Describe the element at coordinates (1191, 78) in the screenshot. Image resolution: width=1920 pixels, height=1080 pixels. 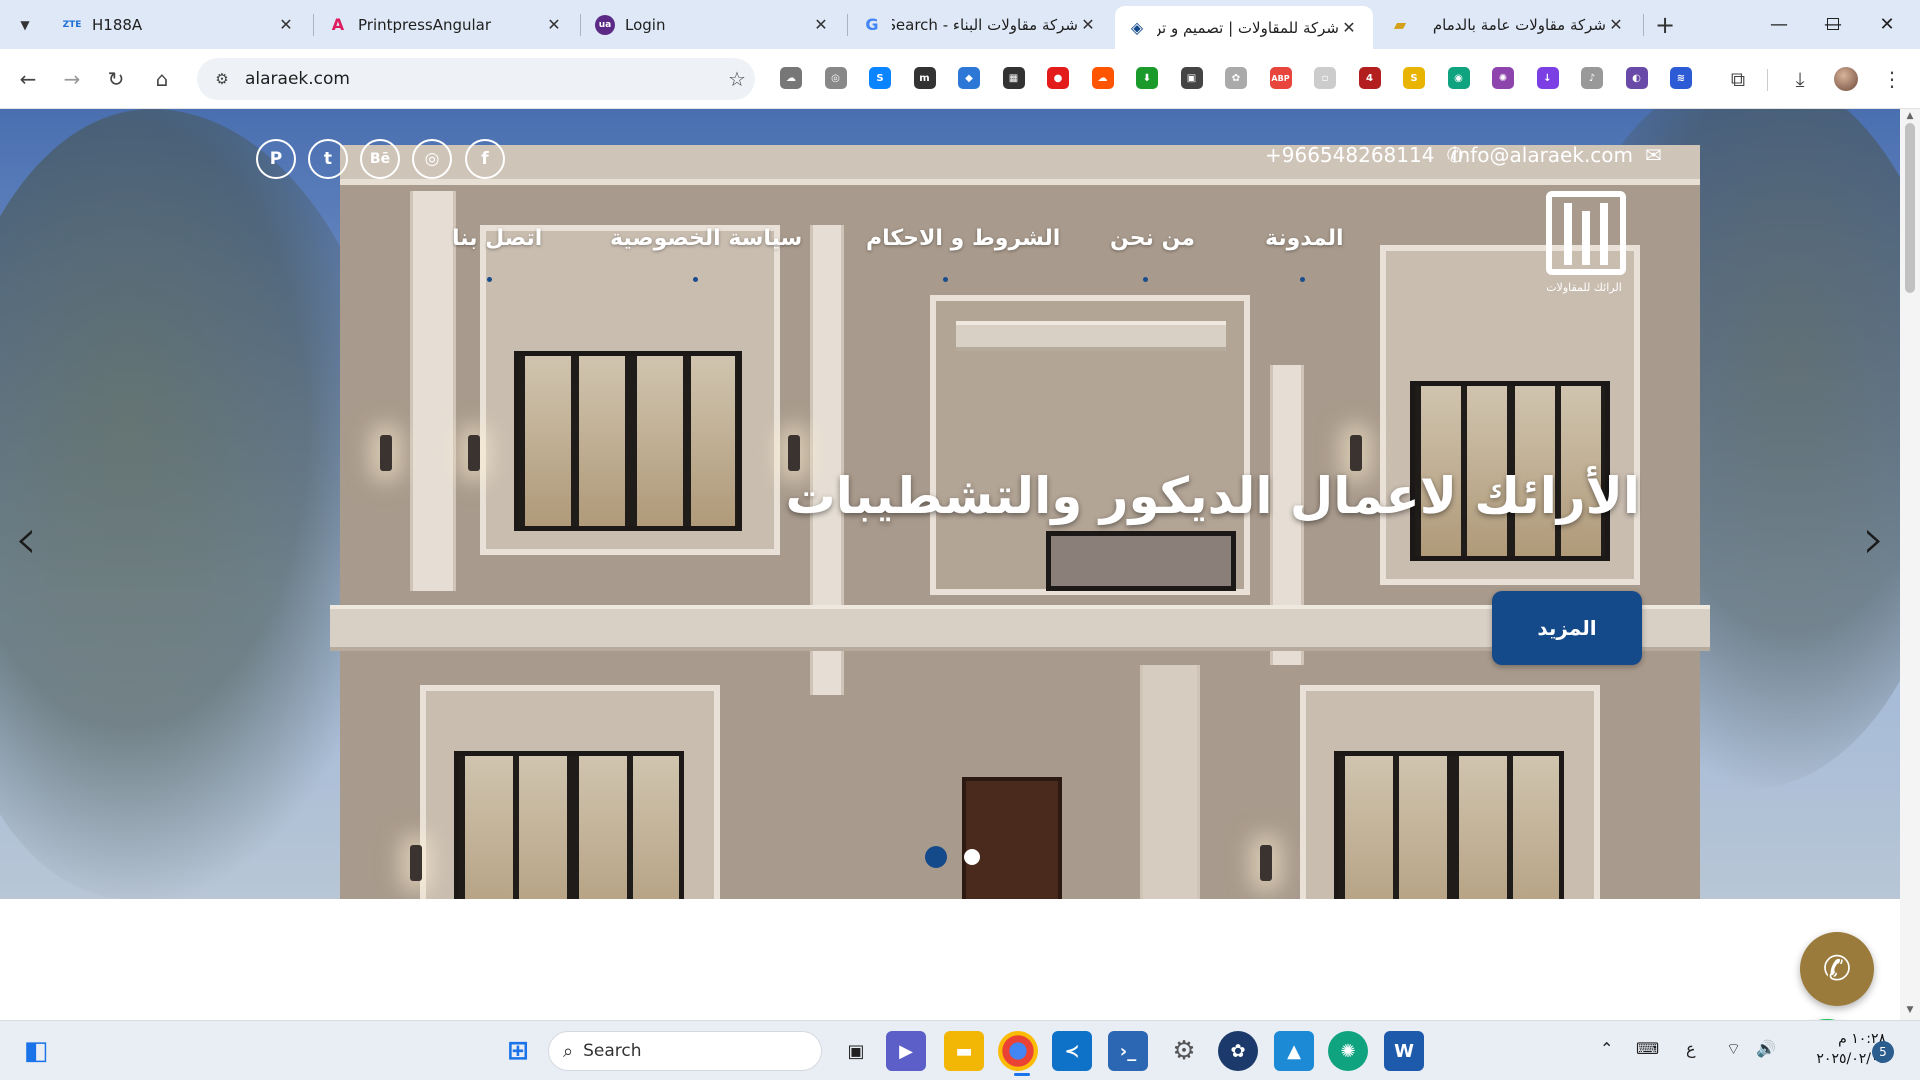
I see `save-ext-icon: ▣` at that location.